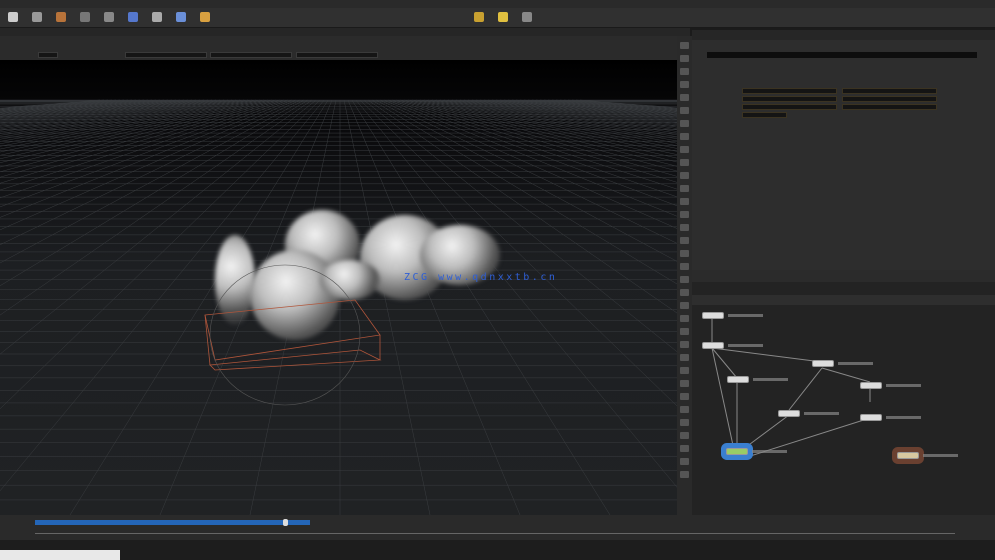  I want to click on range-slider, so click(495, 533).